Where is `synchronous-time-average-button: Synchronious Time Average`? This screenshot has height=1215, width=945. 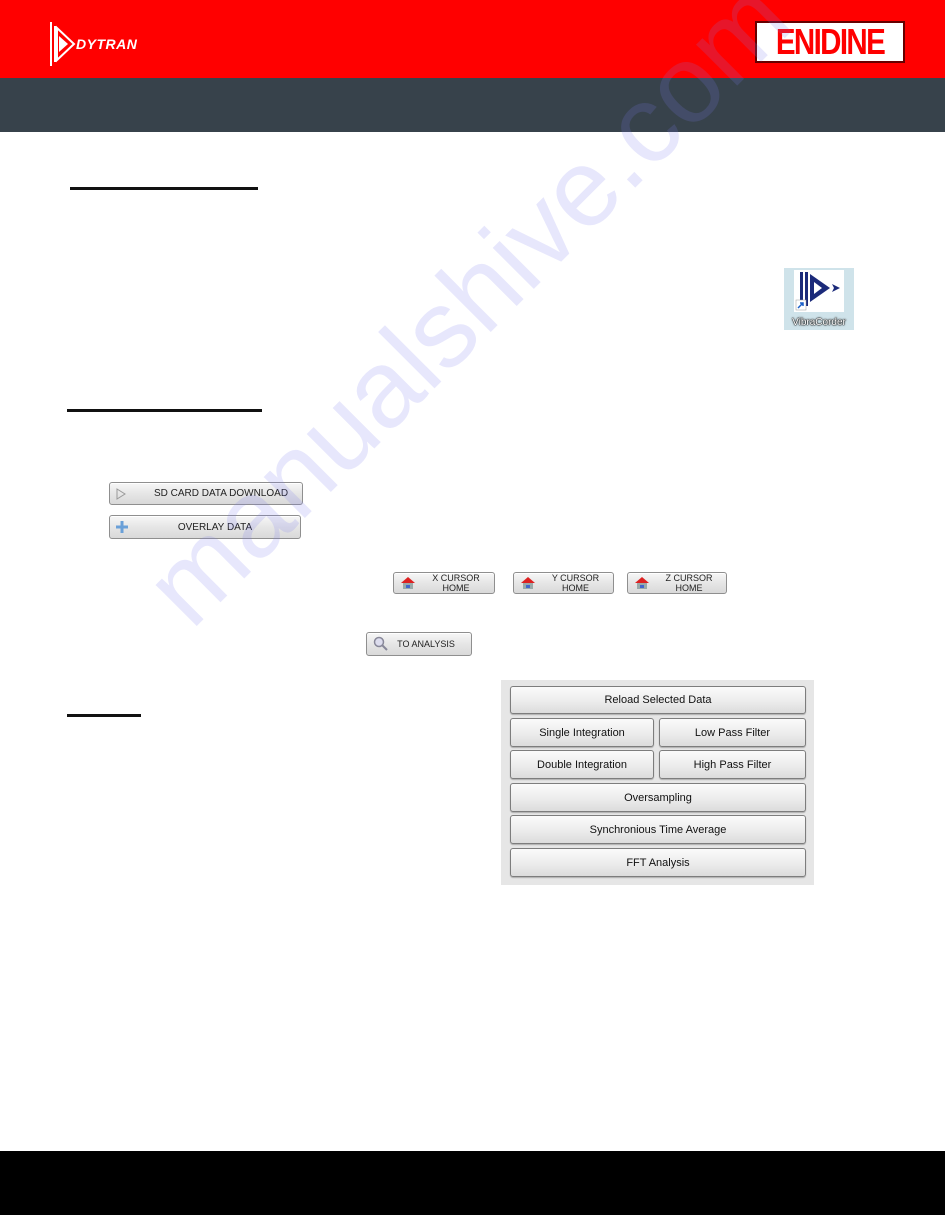
synchronous-time-average-button: Synchronious Time Average is located at coordinates (658, 829).